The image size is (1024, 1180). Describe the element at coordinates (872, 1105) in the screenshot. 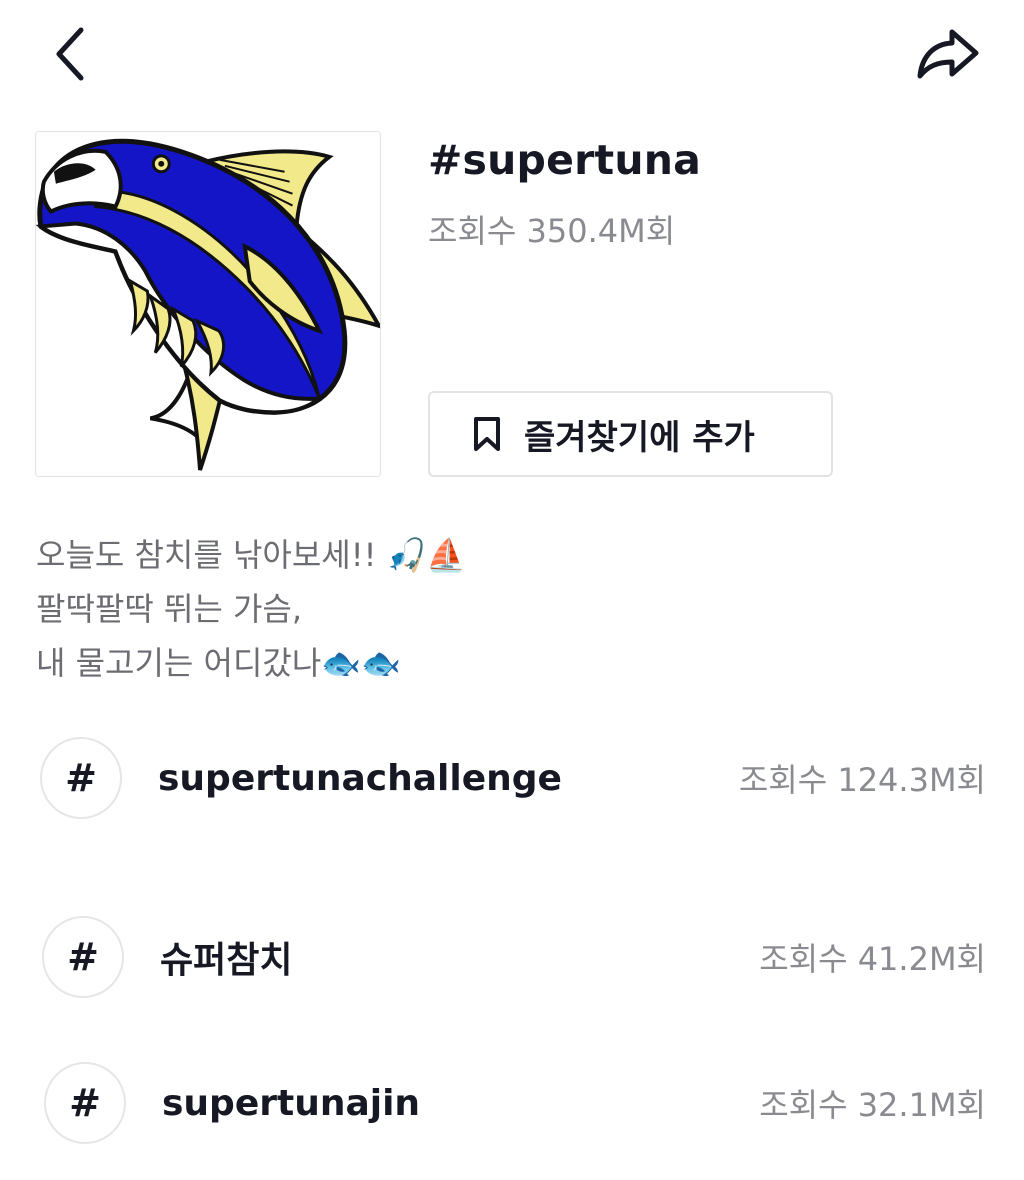

I see `related-hashtag-views: 조회수 32.1M회` at that location.